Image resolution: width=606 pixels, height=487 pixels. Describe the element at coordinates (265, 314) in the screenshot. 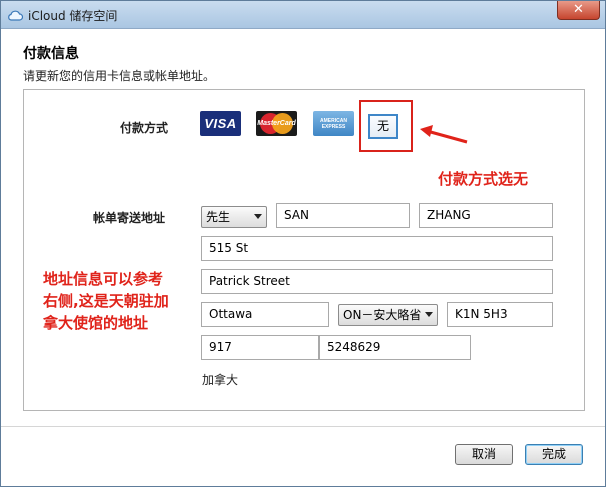

I see `city-field: Ottawa` at that location.